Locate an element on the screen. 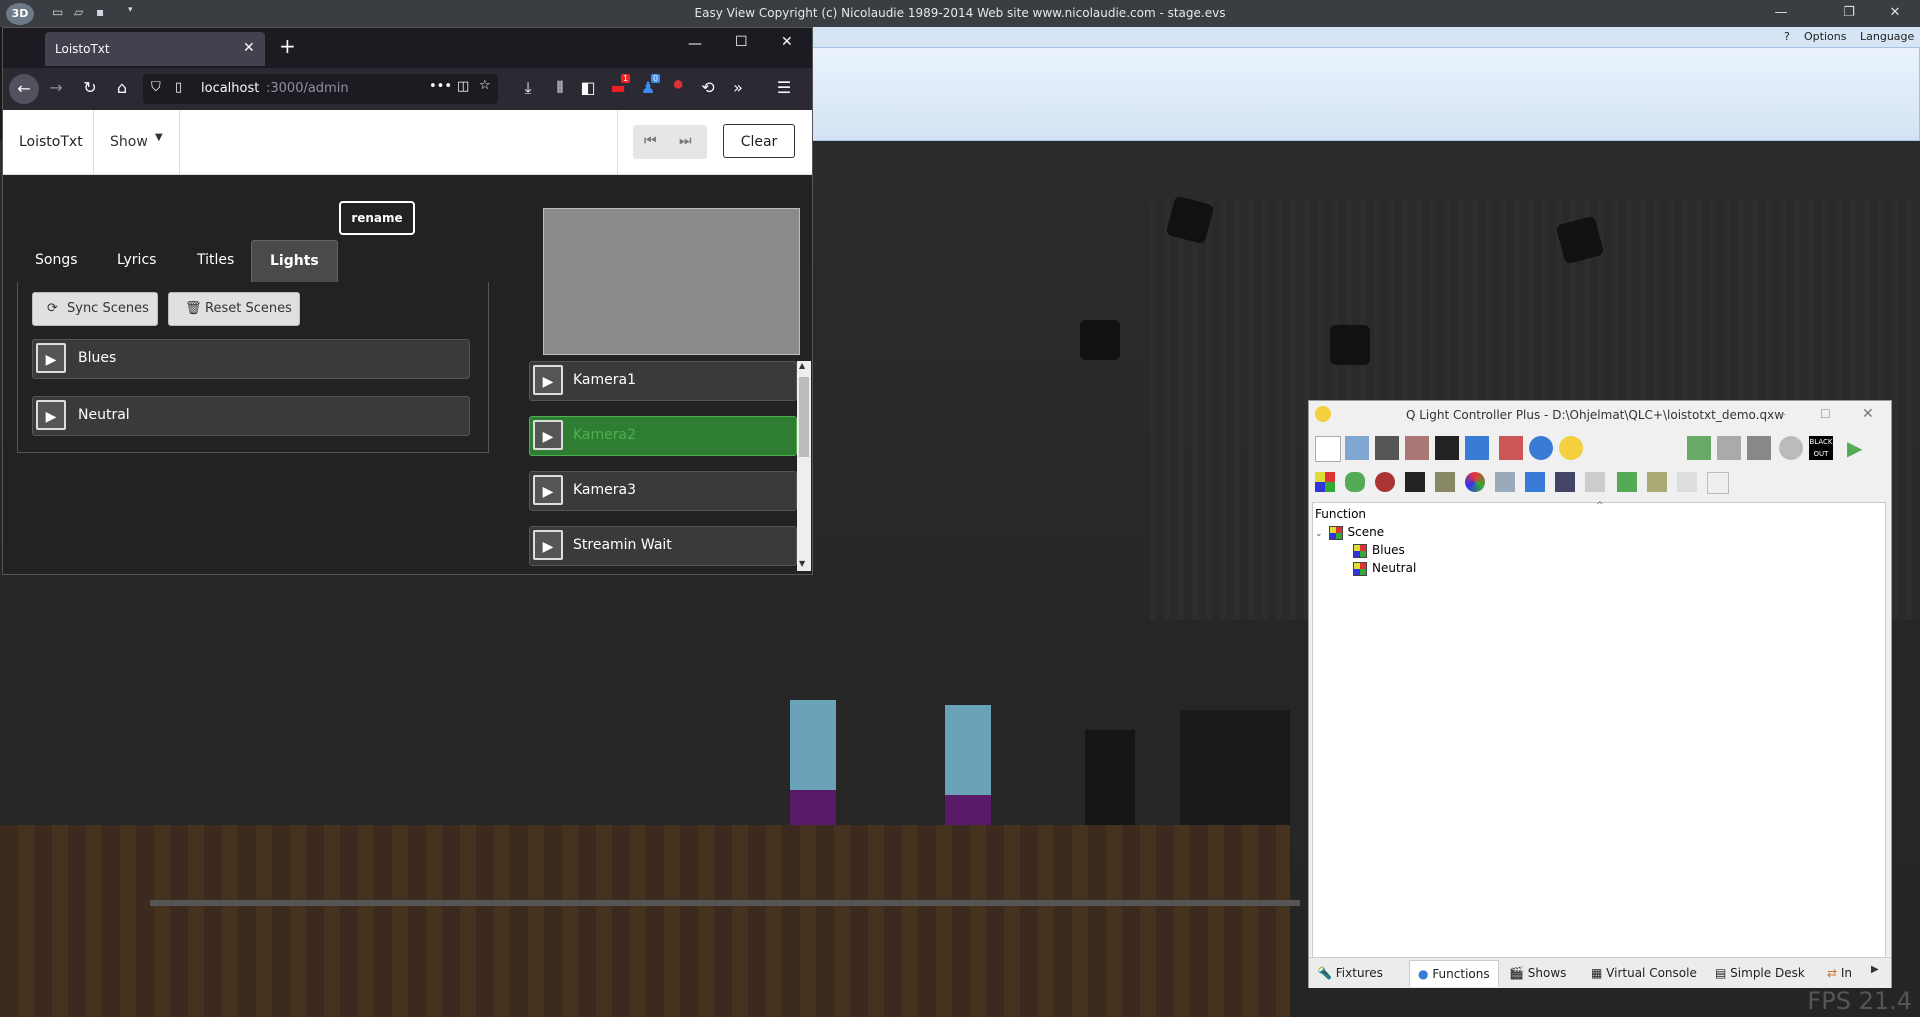 This screenshot has width=1920, height=1017. tab-inputs: ⇄ In is located at coordinates (1847, 973).